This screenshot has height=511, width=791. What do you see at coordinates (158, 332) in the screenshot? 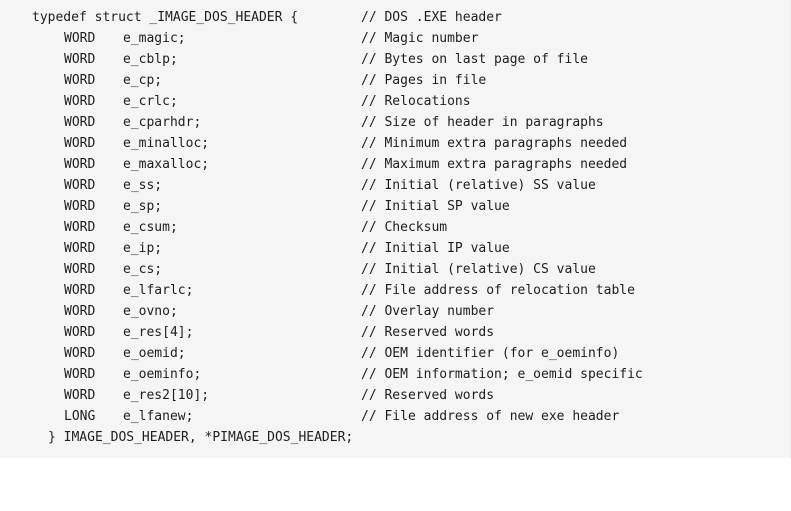
I see `field-name: e_res[4];` at bounding box center [158, 332].